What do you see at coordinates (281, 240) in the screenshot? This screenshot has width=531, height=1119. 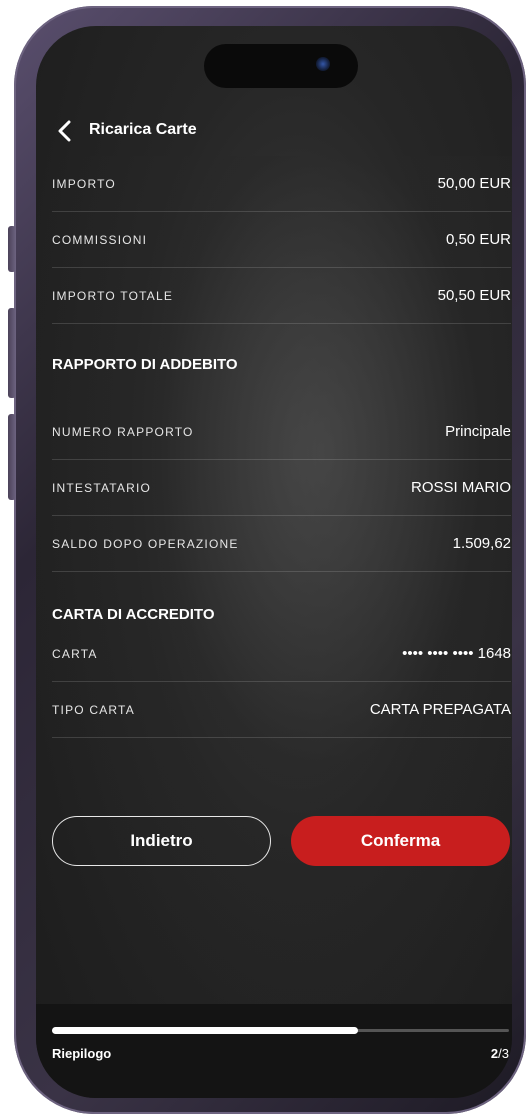 I see `row-commissioni: COMMISSIONI 0,50 EUR` at bounding box center [281, 240].